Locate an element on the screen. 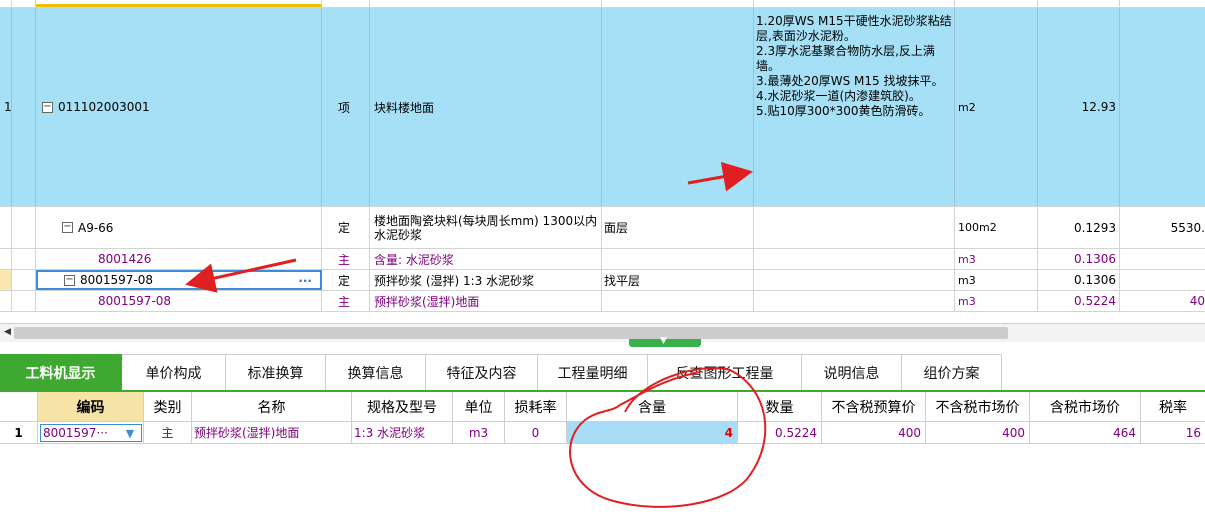 The image size is (1205, 519). material-qty: 0.5224 is located at coordinates (780, 433).